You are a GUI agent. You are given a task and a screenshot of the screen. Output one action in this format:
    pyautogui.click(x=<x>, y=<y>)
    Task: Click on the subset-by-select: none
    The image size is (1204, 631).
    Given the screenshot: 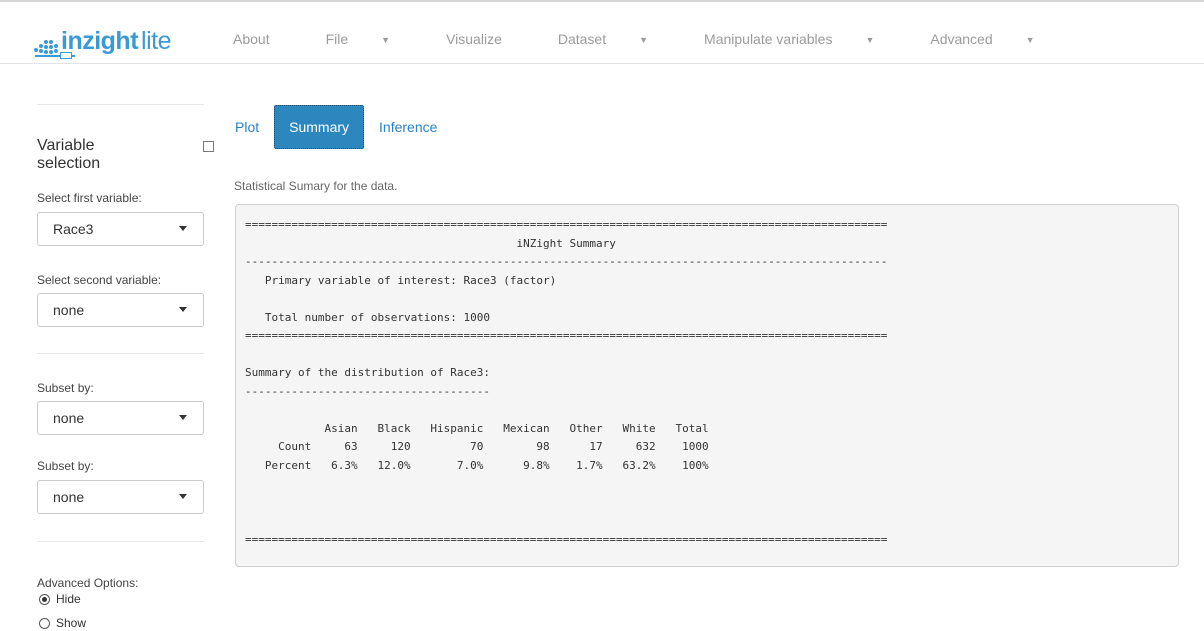 What is the action you would take?
    pyautogui.click(x=120, y=418)
    